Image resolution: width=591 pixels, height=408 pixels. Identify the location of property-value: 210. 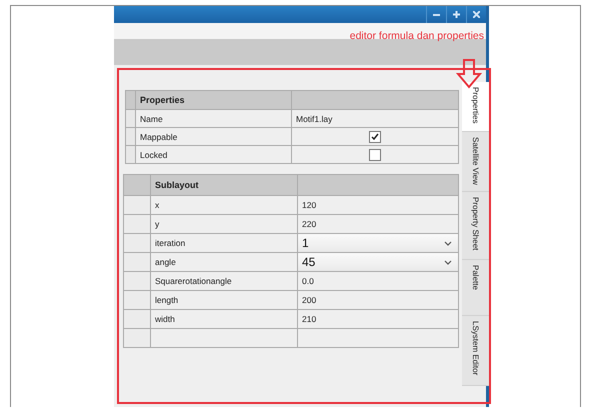
(378, 319).